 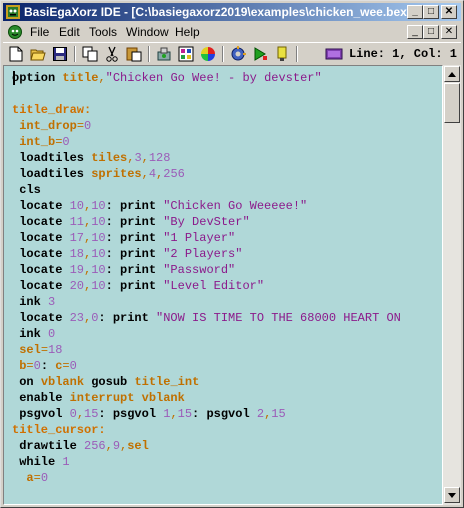 I want to click on child-minimize-button: _, so click(x=415, y=32).